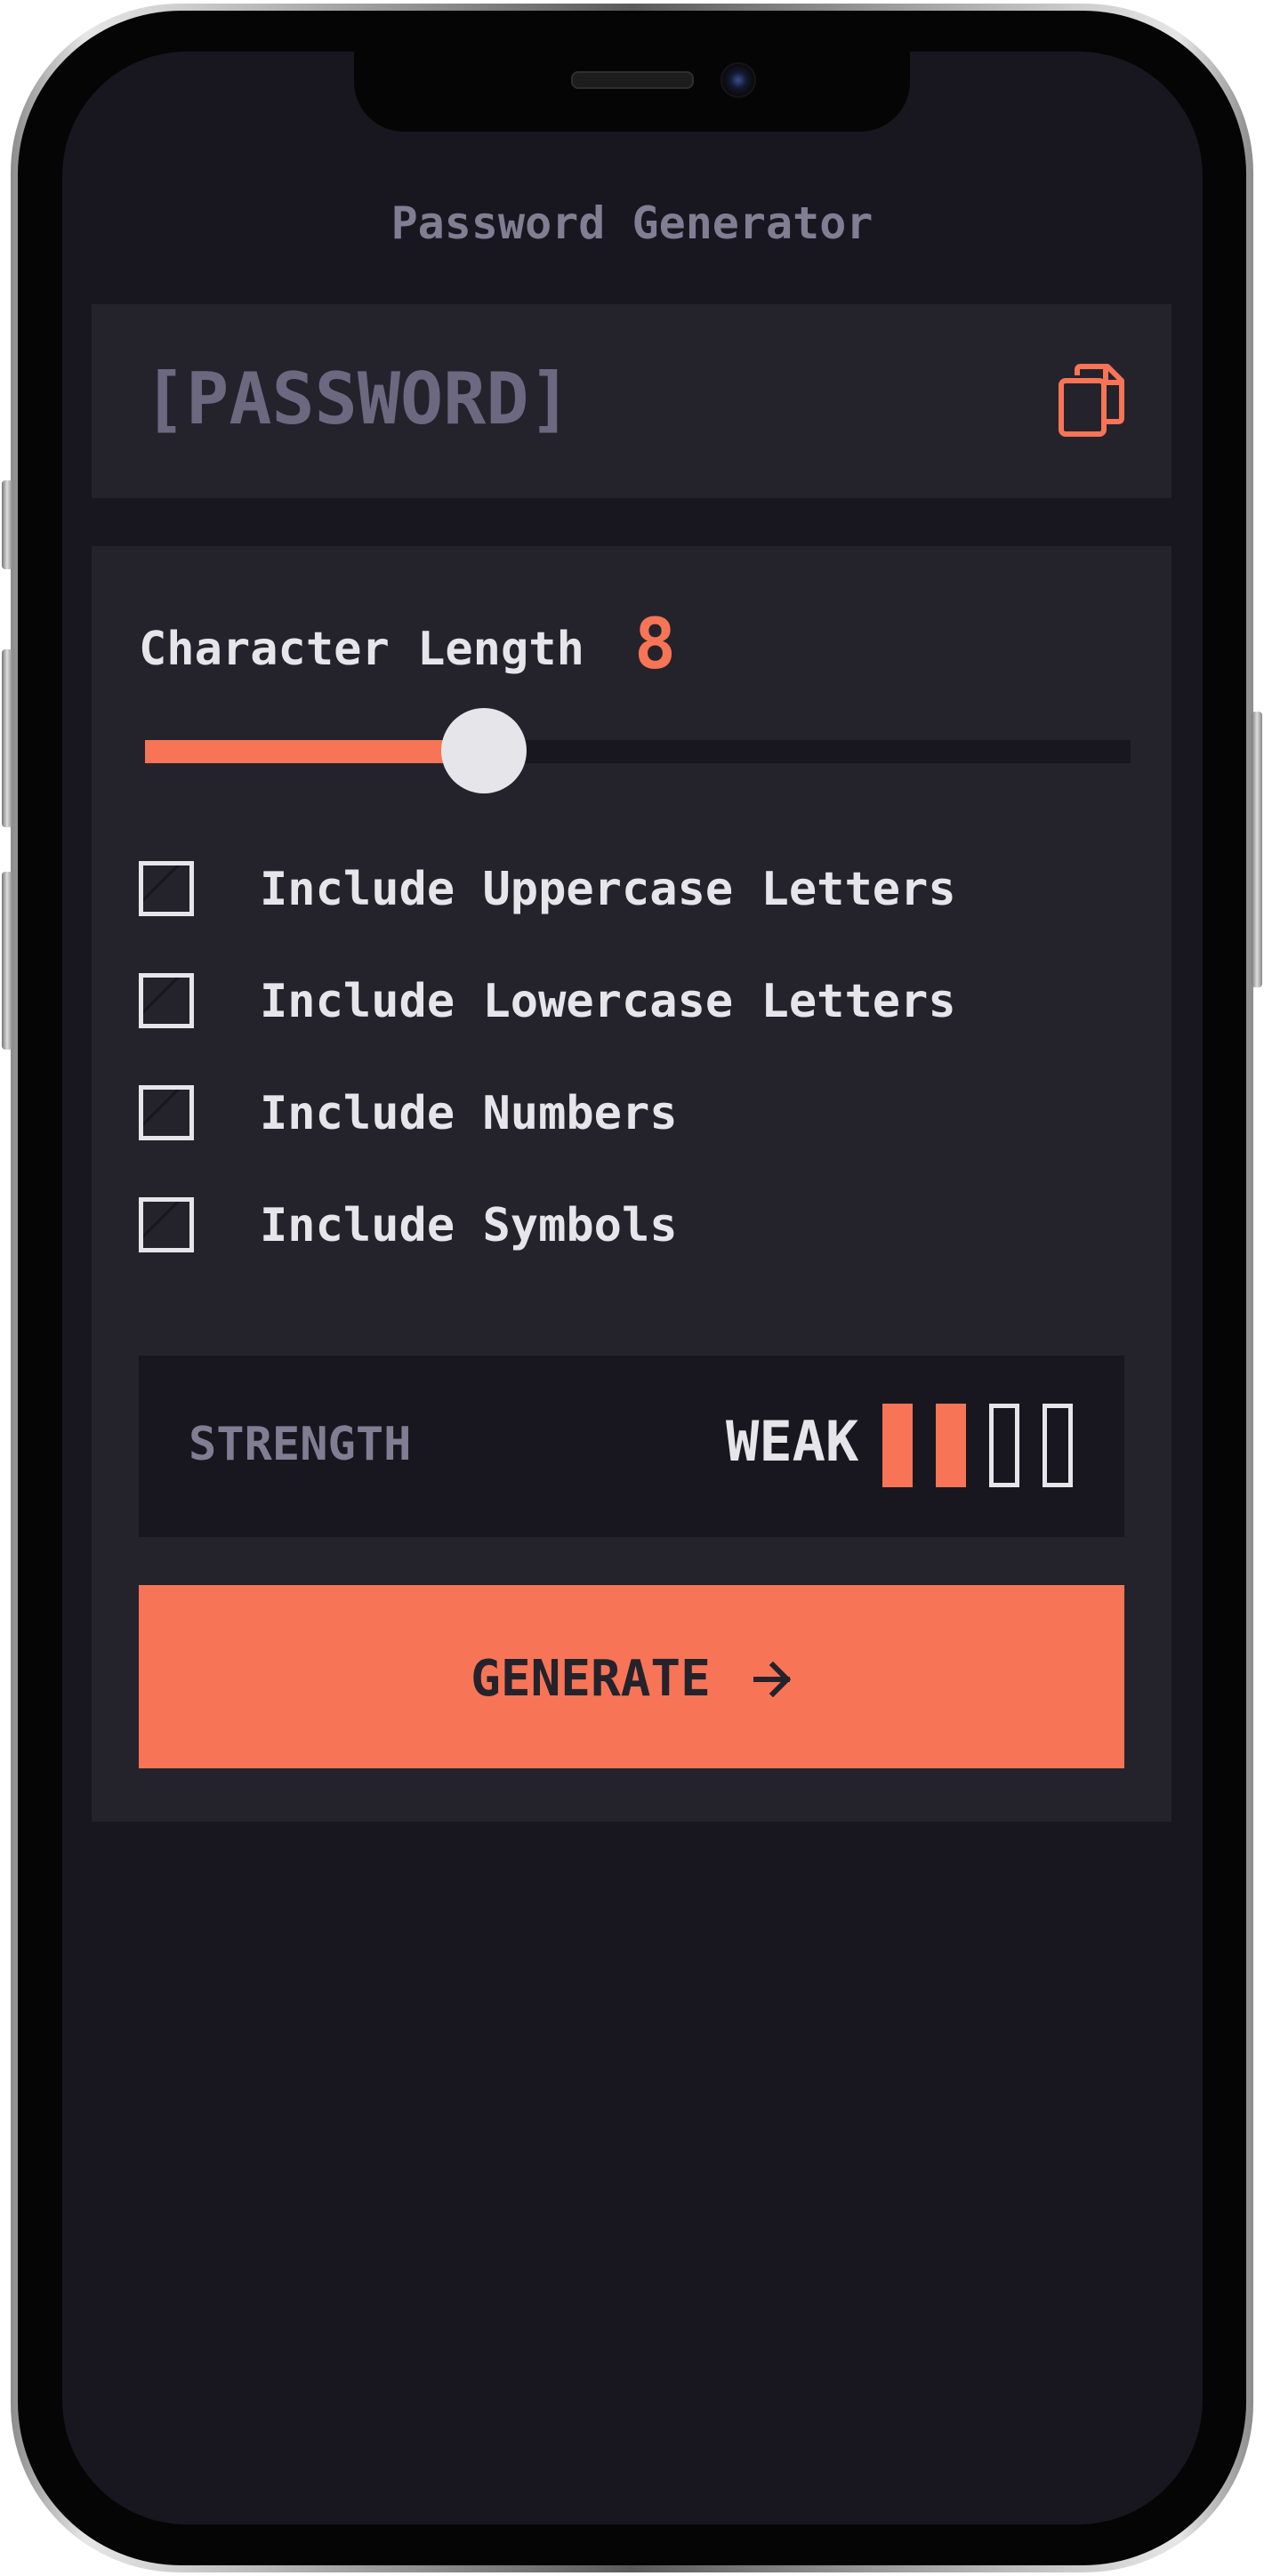 This screenshot has width=1264, height=2576. What do you see at coordinates (315, 751) in the screenshot?
I see `length-slider-fill` at bounding box center [315, 751].